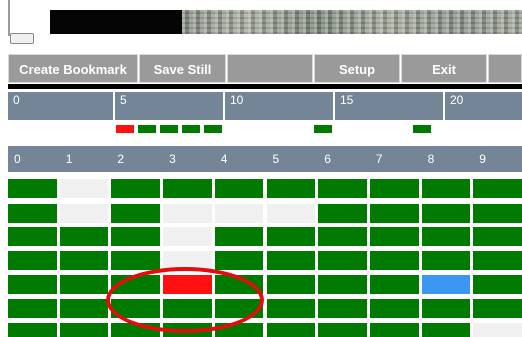 The height and width of the screenshot is (337, 522). What do you see at coordinates (187, 260) in the screenshot?
I see `grid-cell-r3-c3` at bounding box center [187, 260].